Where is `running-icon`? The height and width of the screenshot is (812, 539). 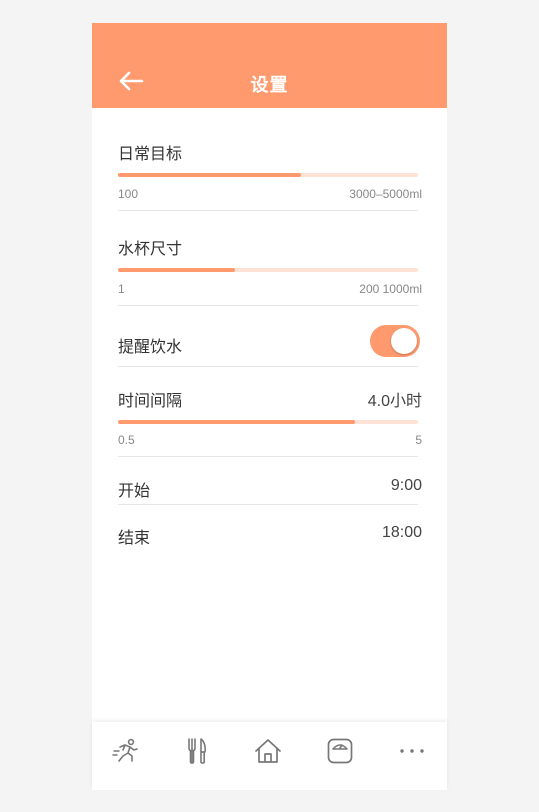
running-icon is located at coordinates (125, 750).